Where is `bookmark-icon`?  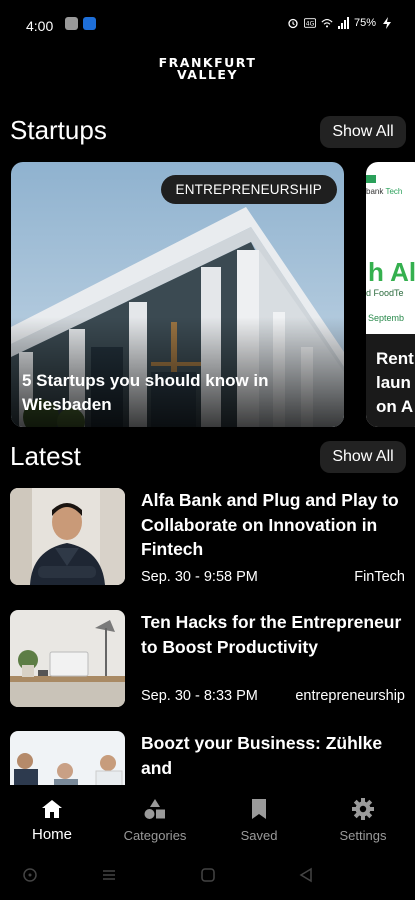
bookmark-icon is located at coordinates (259, 809).